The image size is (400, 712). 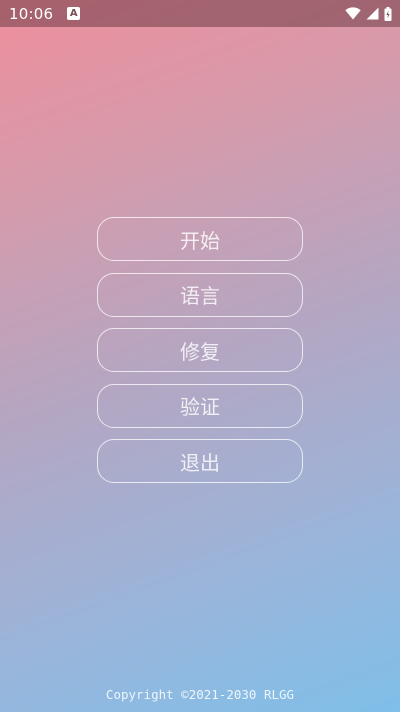 What do you see at coordinates (31, 13) in the screenshot?
I see `status-time: 10:06` at bounding box center [31, 13].